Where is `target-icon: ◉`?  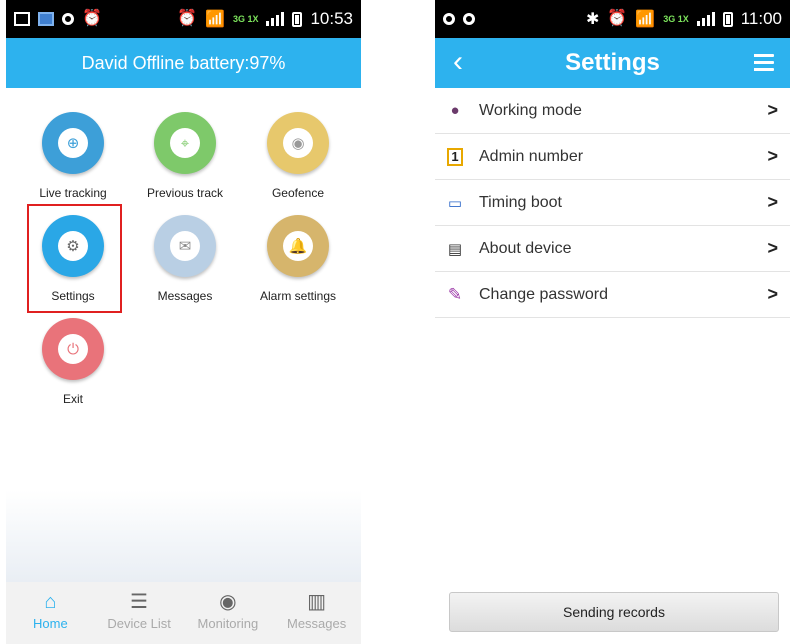
target-icon: ◉ is located at coordinates (298, 143).